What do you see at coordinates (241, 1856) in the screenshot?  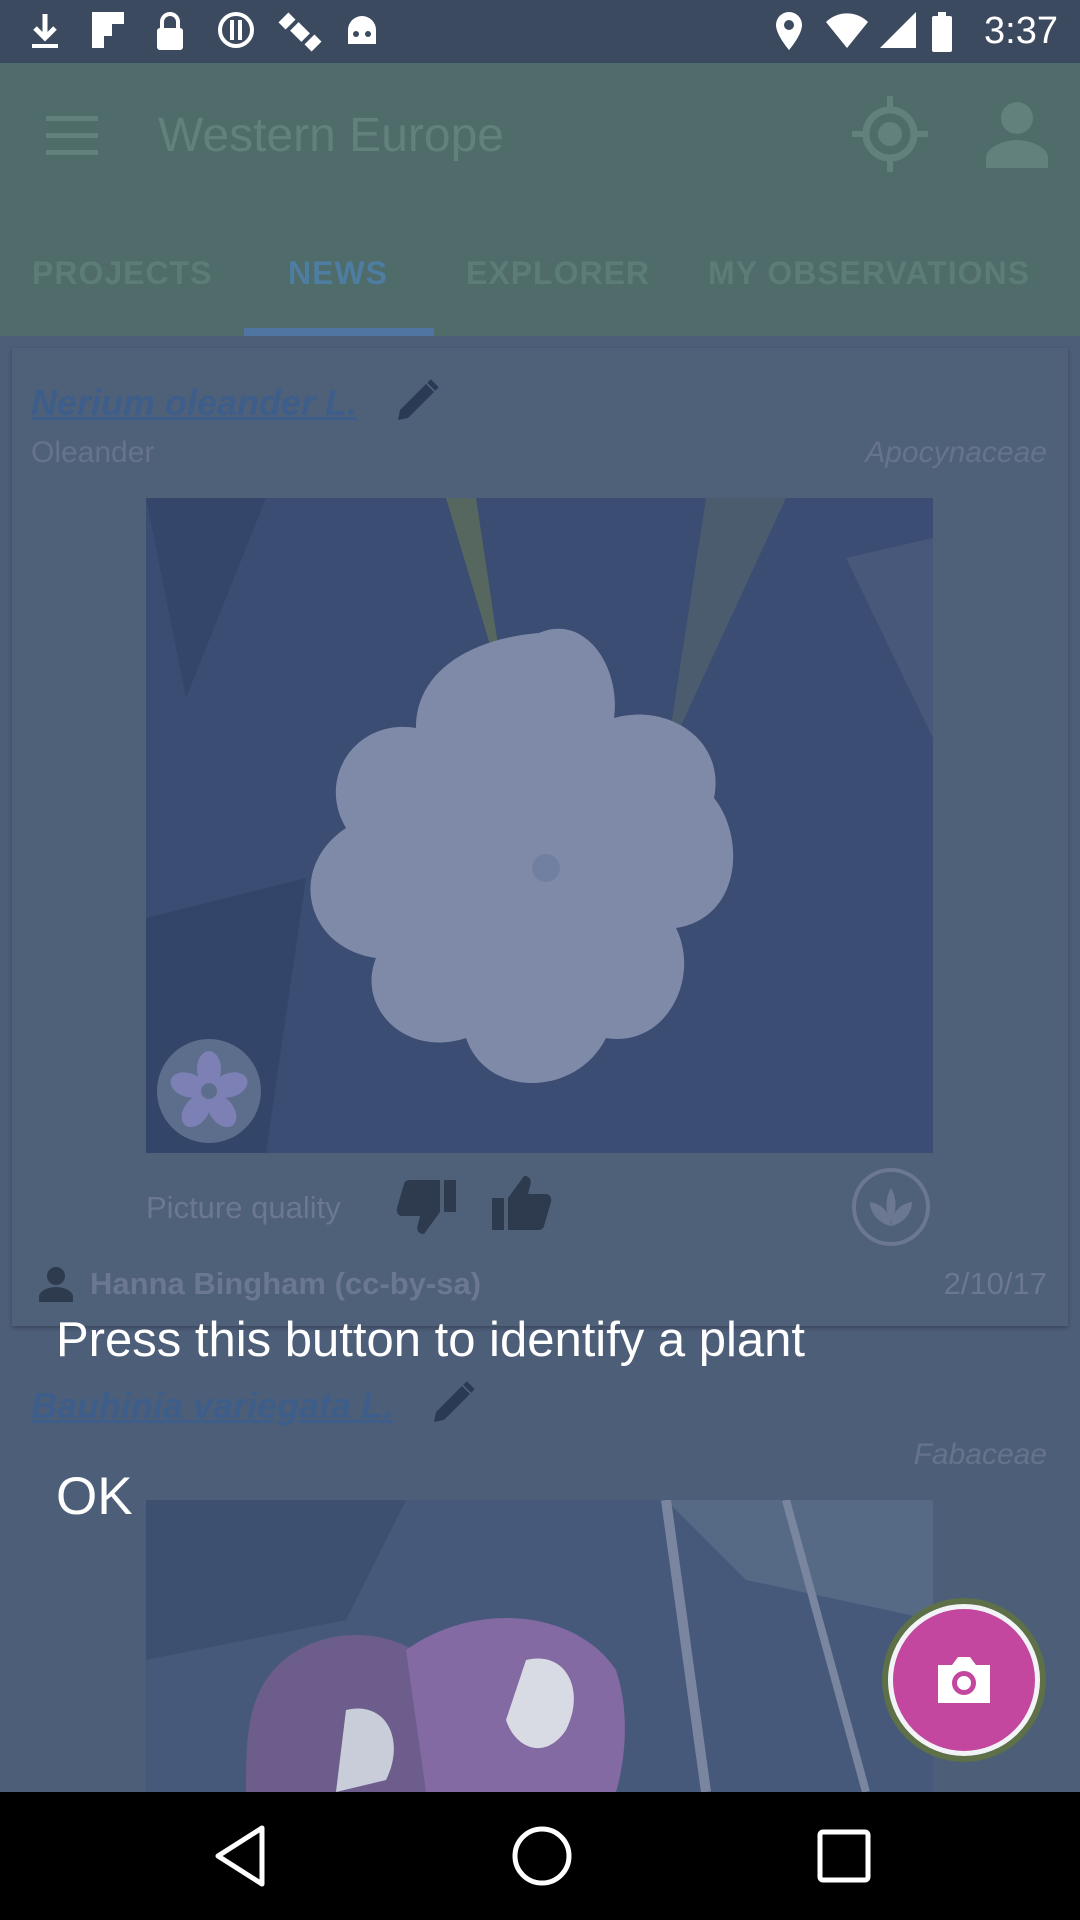 I see `back-icon` at bounding box center [241, 1856].